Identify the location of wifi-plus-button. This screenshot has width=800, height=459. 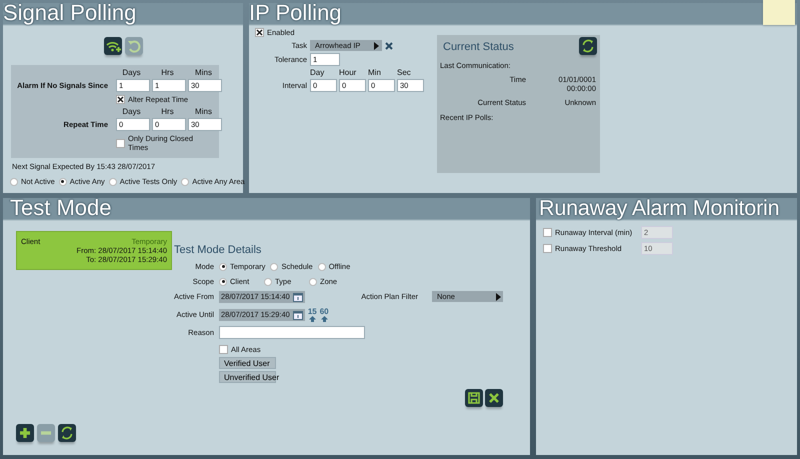
(113, 46).